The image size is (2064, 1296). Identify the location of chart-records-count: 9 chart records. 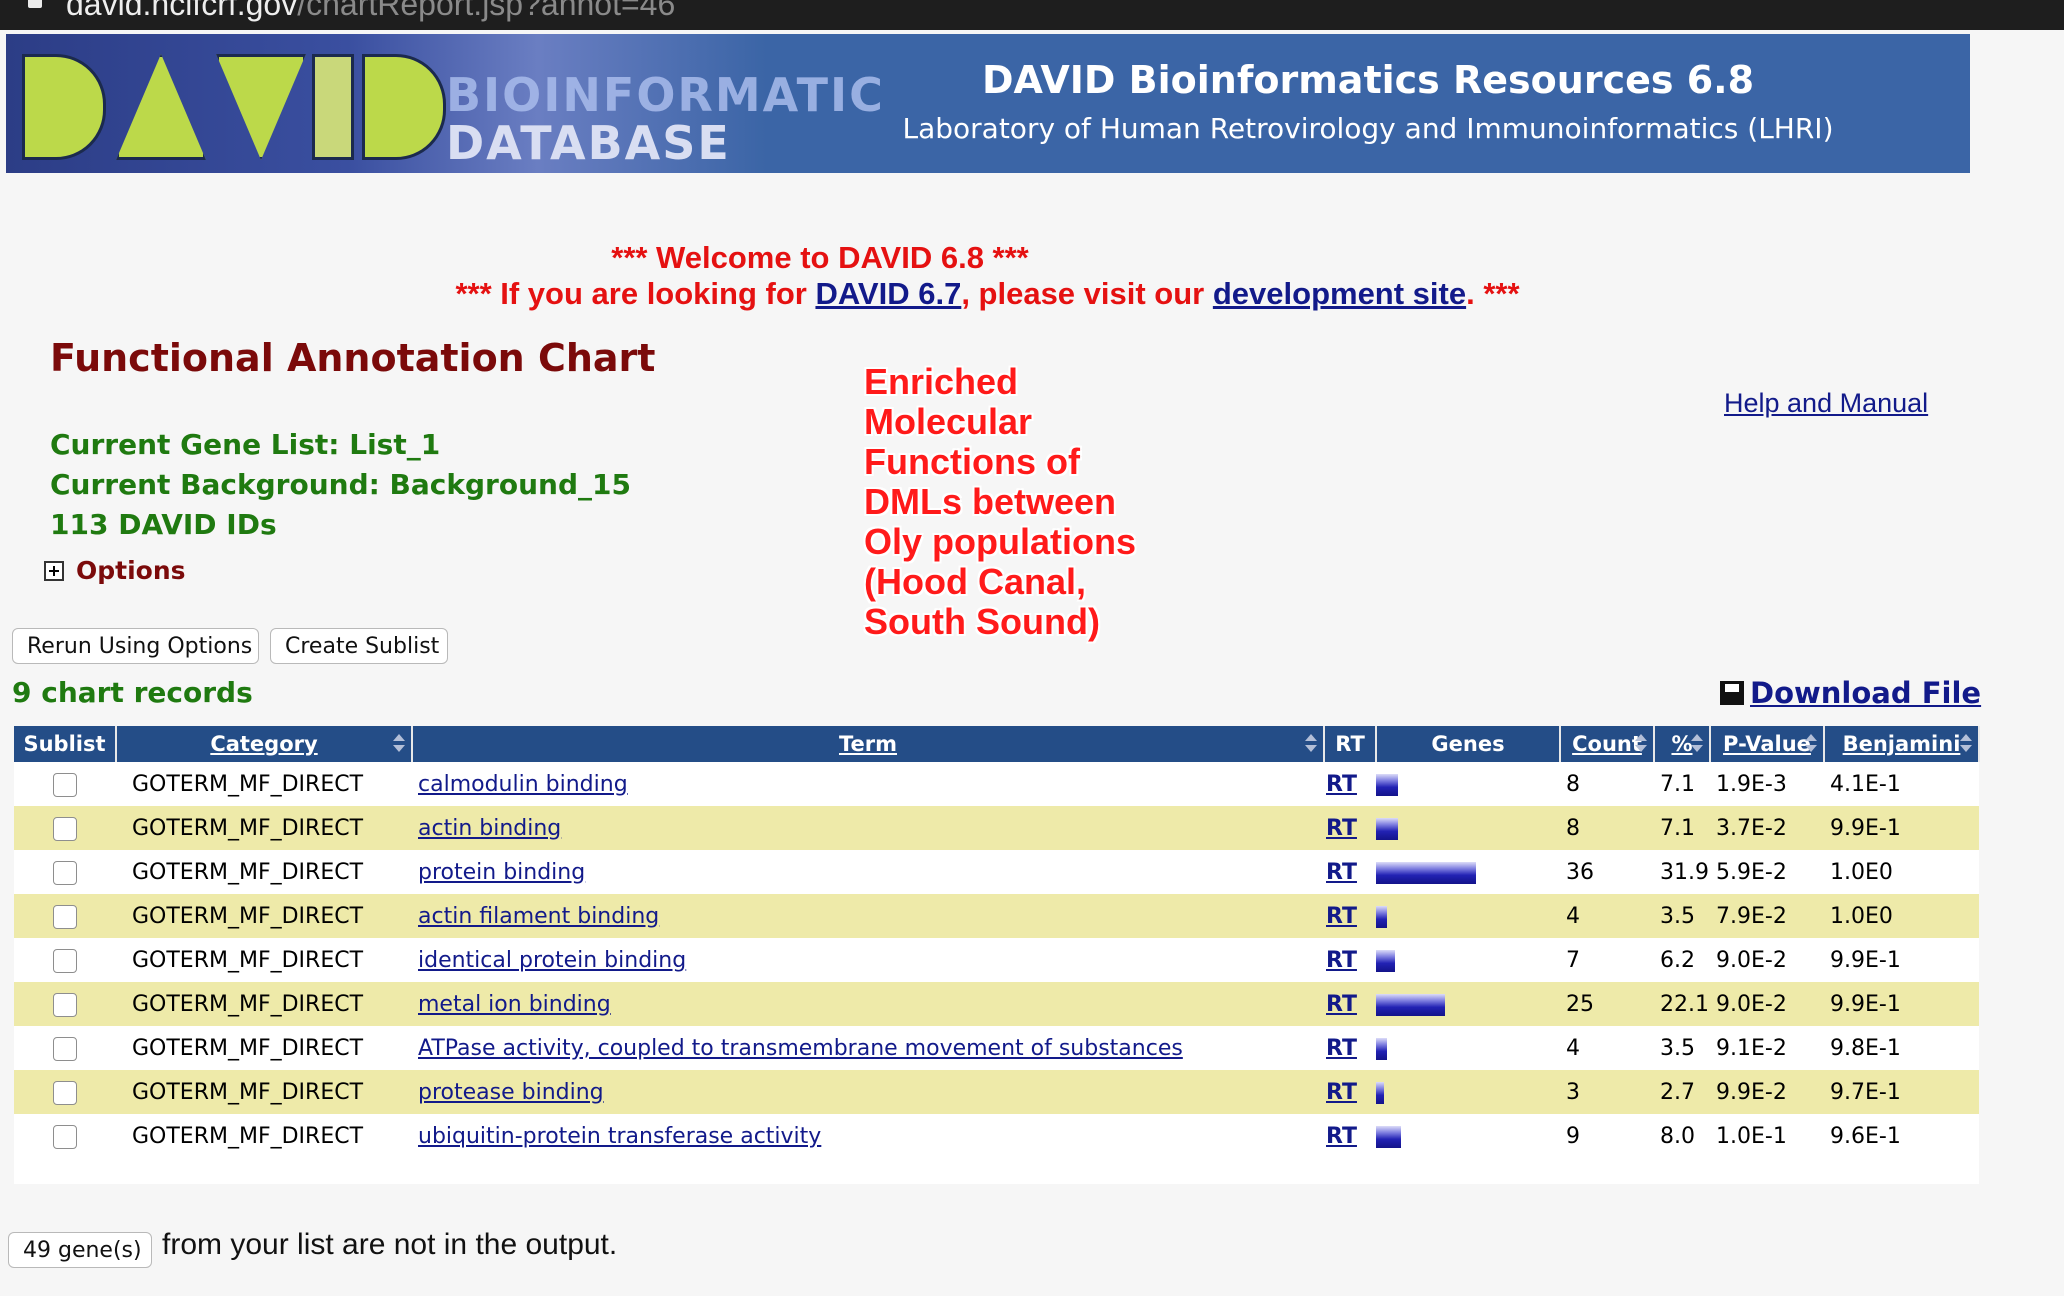
(132, 692).